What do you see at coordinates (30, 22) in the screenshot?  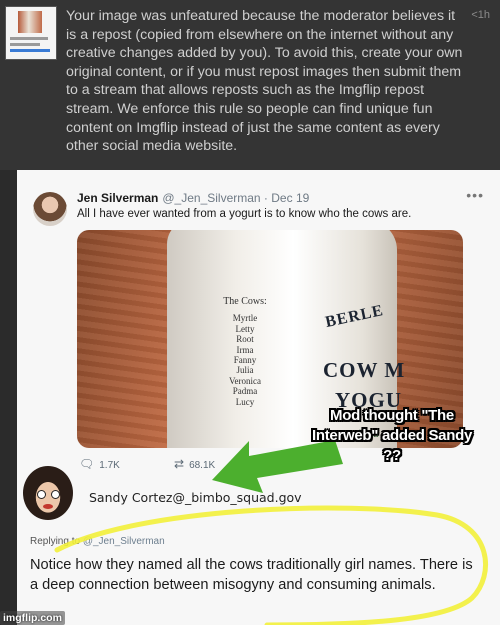 I see `thumbnail-photo` at bounding box center [30, 22].